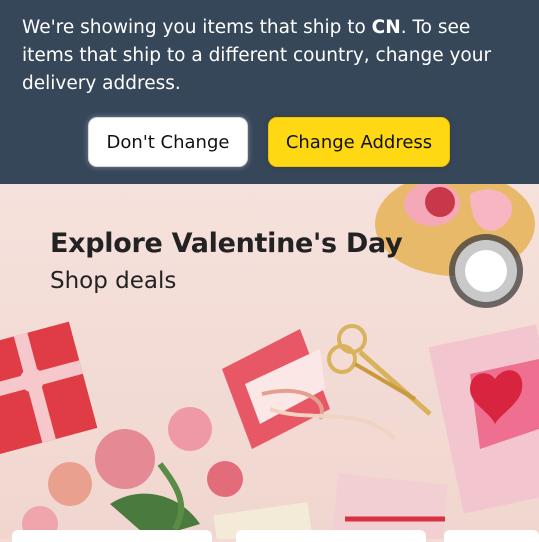 The height and width of the screenshot is (542, 539). What do you see at coordinates (386, 27) in the screenshot?
I see `country-code: CN` at bounding box center [386, 27].